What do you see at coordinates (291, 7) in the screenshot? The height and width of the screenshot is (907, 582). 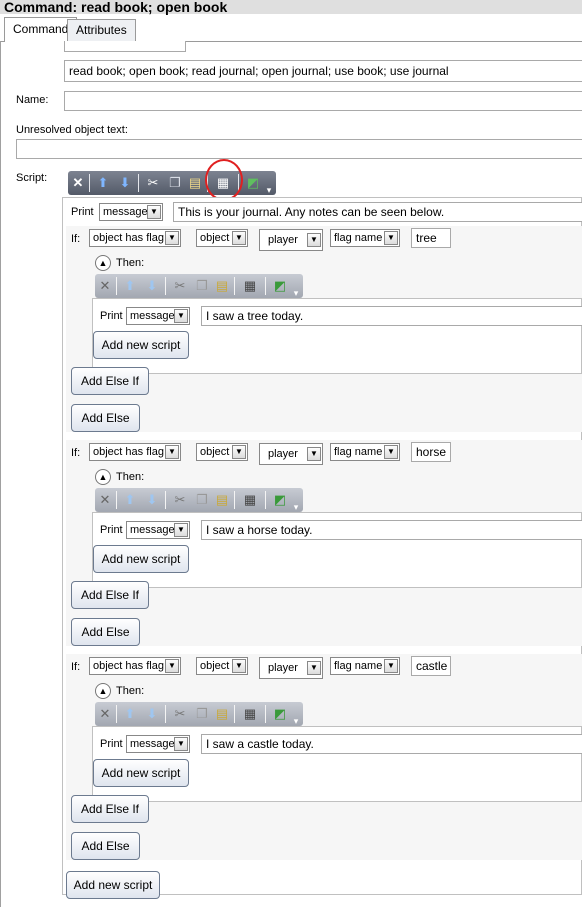 I see `window-title: Command: read book; open book` at bounding box center [291, 7].